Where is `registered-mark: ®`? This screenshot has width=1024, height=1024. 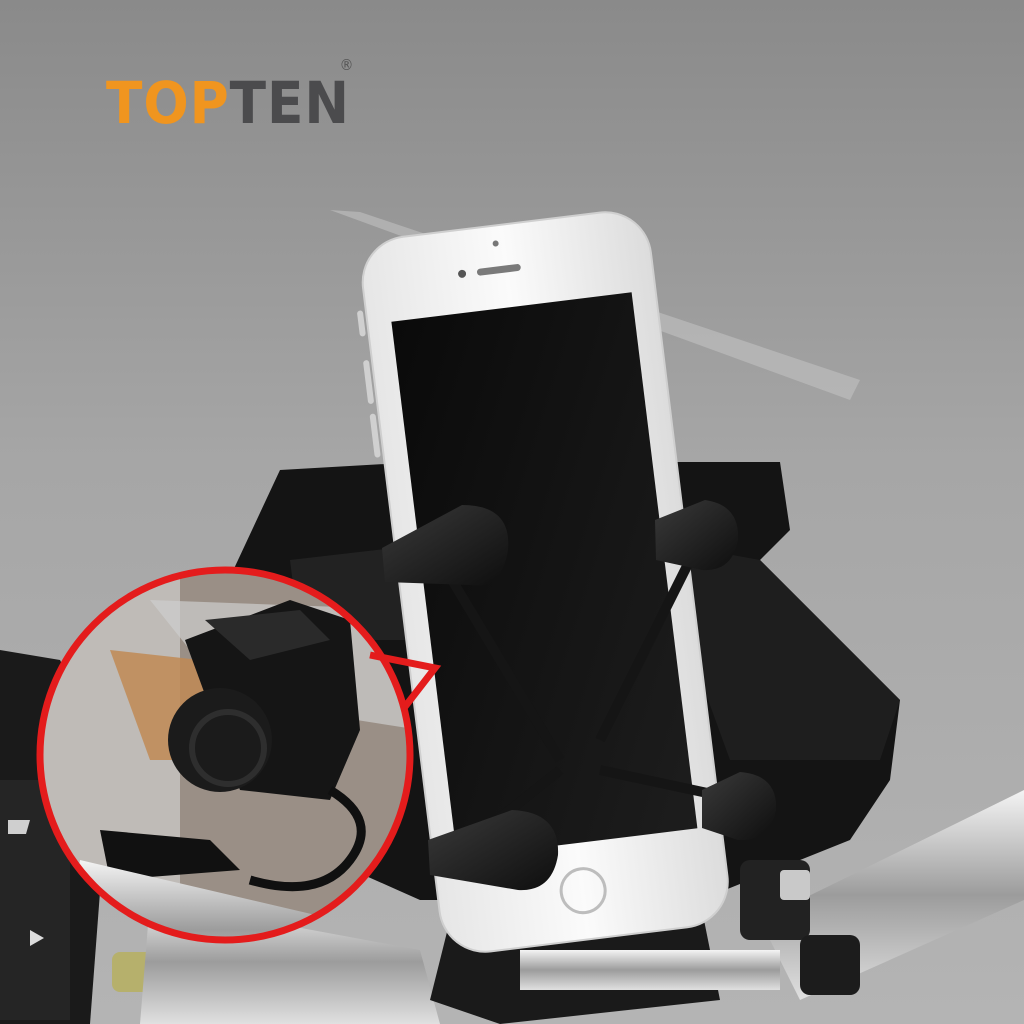
registered-mark: ® is located at coordinates (347, 65).